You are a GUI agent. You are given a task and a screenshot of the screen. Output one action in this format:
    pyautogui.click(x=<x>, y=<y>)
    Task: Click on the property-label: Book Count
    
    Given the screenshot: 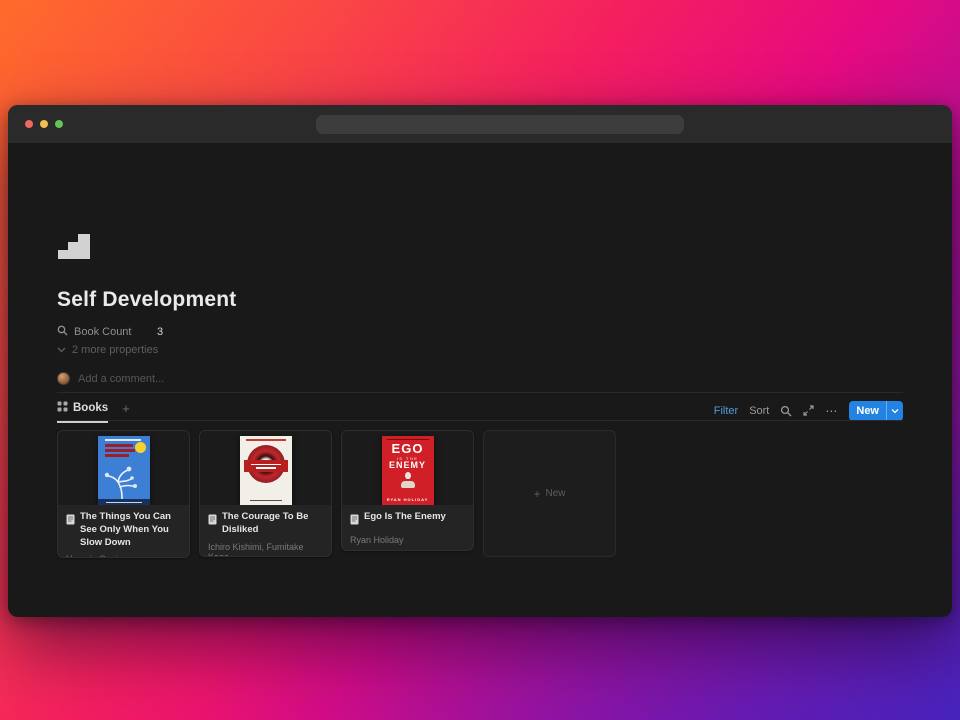 What is the action you would take?
    pyautogui.click(x=103, y=331)
    